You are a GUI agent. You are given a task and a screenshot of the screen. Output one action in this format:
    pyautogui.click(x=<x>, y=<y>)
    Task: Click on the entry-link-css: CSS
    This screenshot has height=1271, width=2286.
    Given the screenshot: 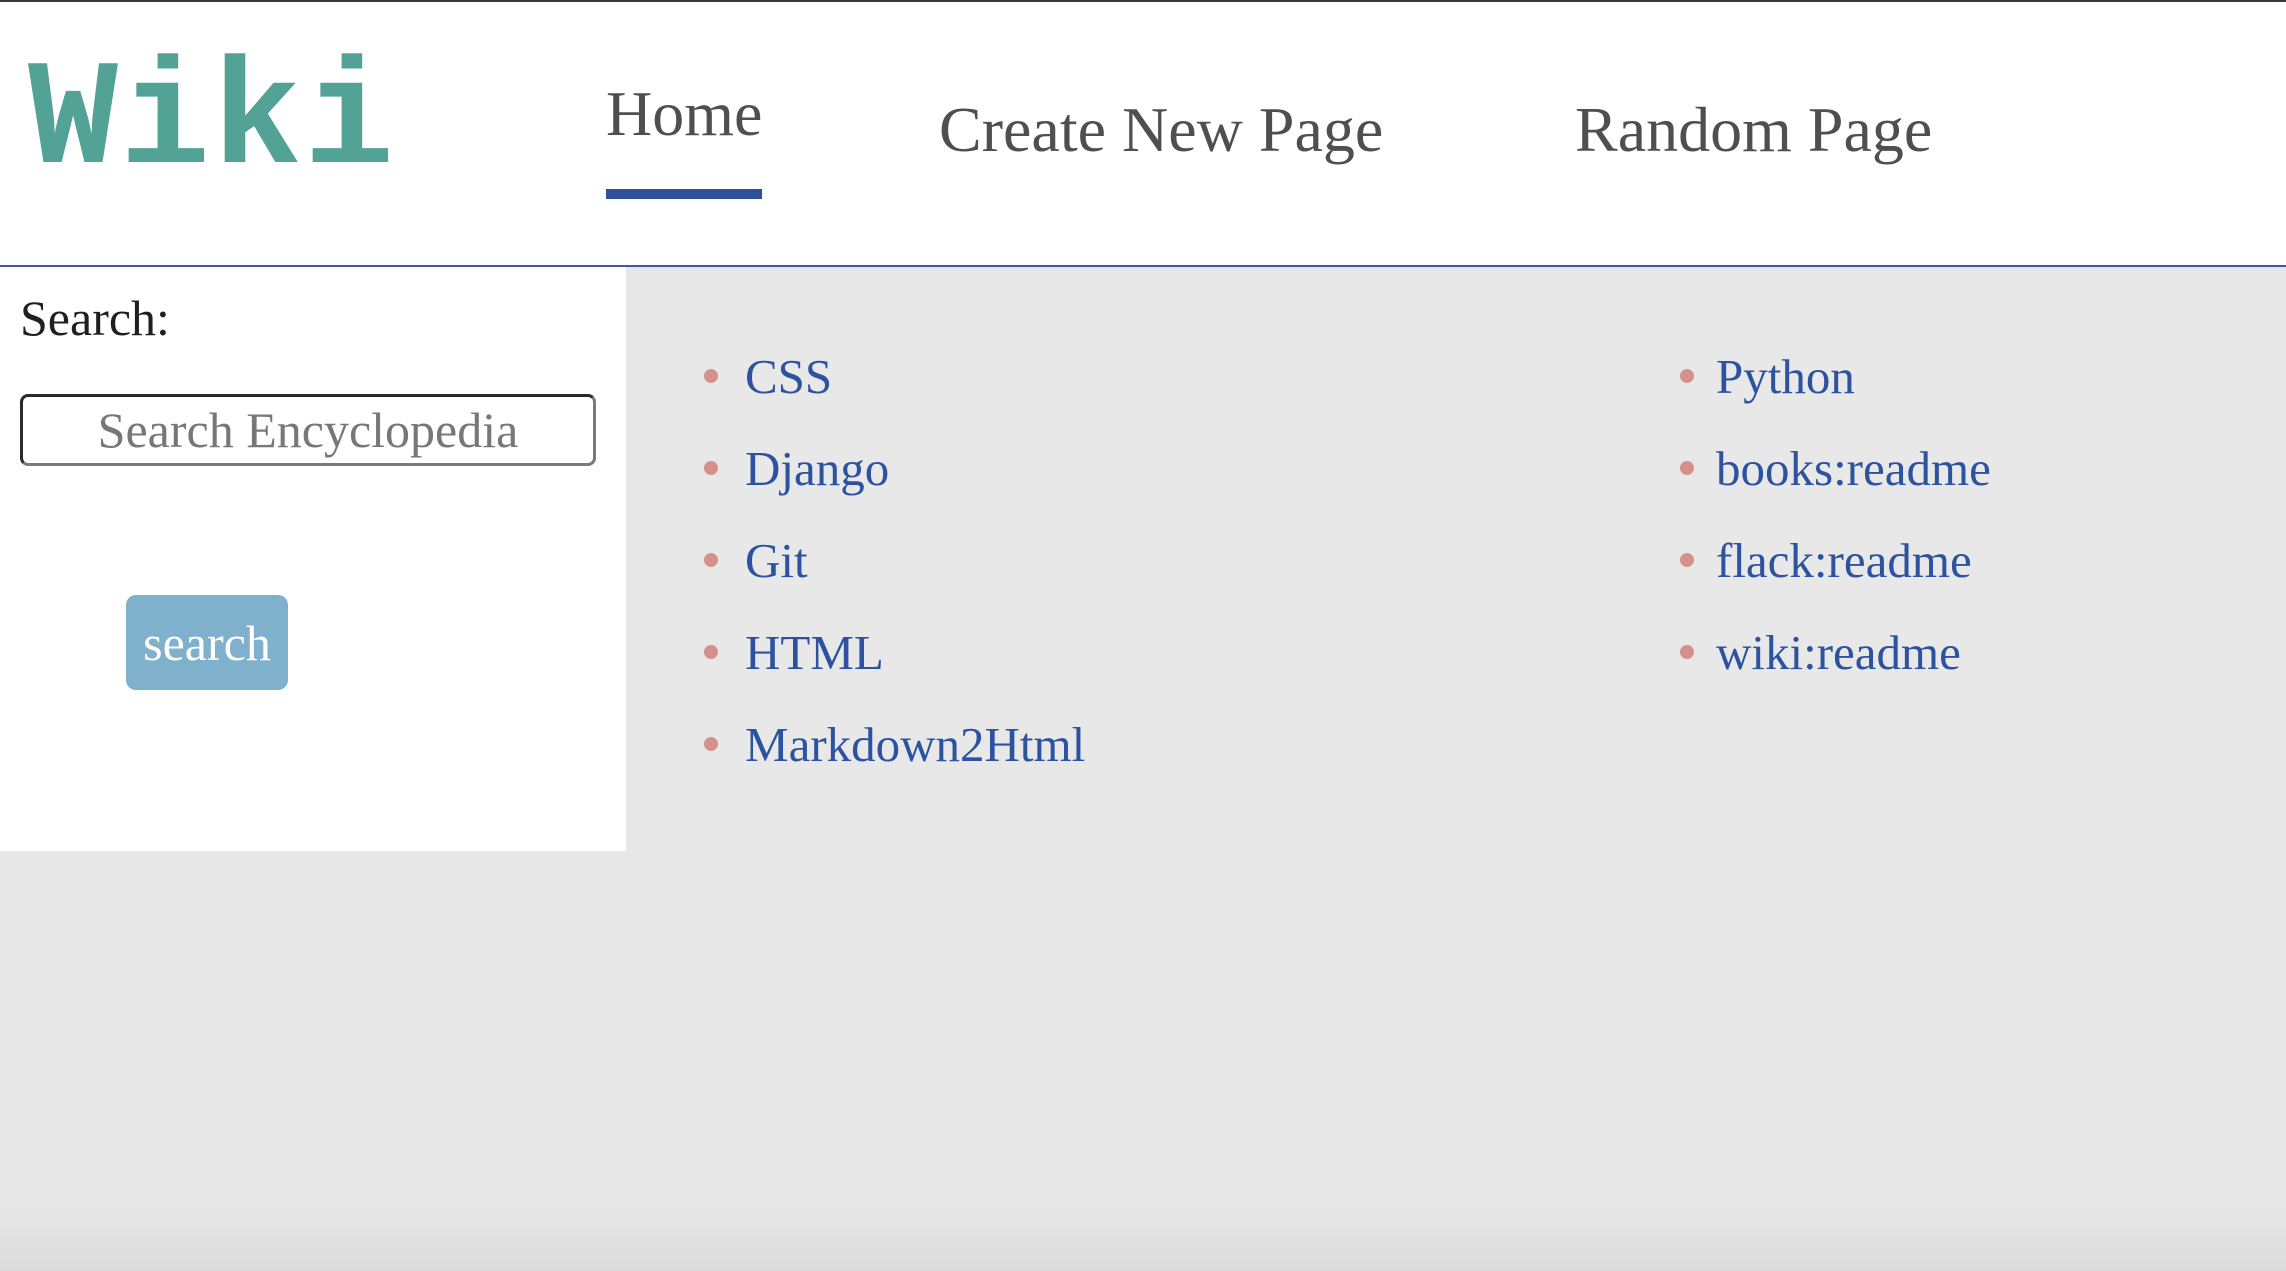 What is the action you would take?
    pyautogui.click(x=788, y=376)
    